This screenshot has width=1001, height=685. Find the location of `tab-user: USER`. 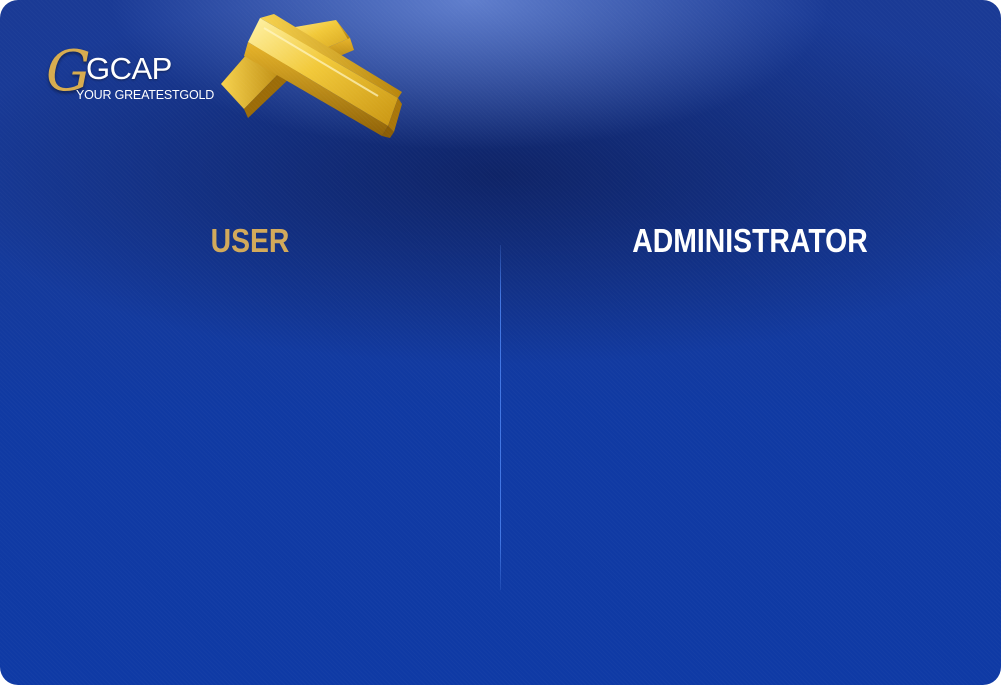

tab-user: USER is located at coordinates (250, 241).